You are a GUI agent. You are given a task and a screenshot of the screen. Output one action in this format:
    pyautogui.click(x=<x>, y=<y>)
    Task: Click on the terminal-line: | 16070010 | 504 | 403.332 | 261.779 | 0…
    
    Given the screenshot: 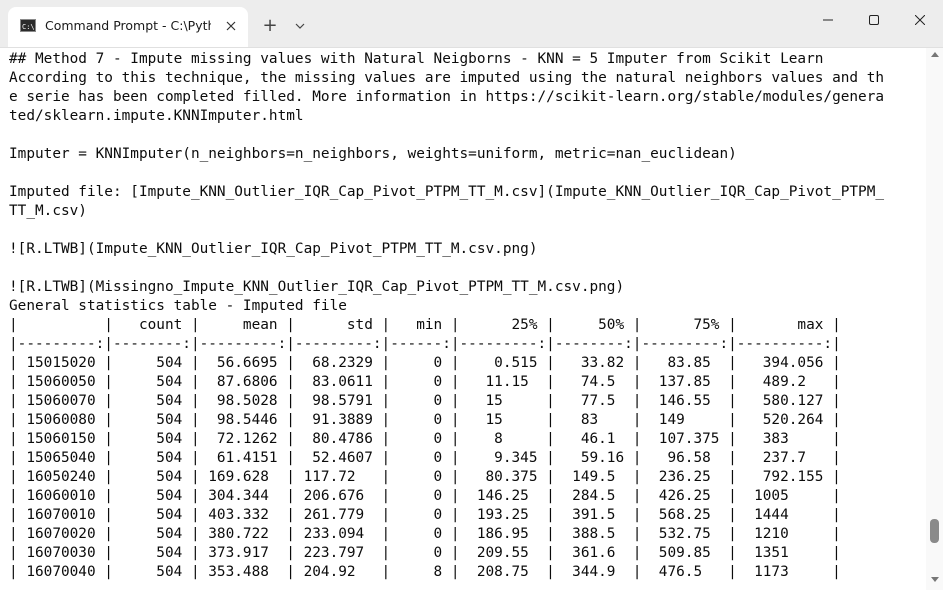 What is the action you would take?
    pyautogui.click(x=425, y=515)
    